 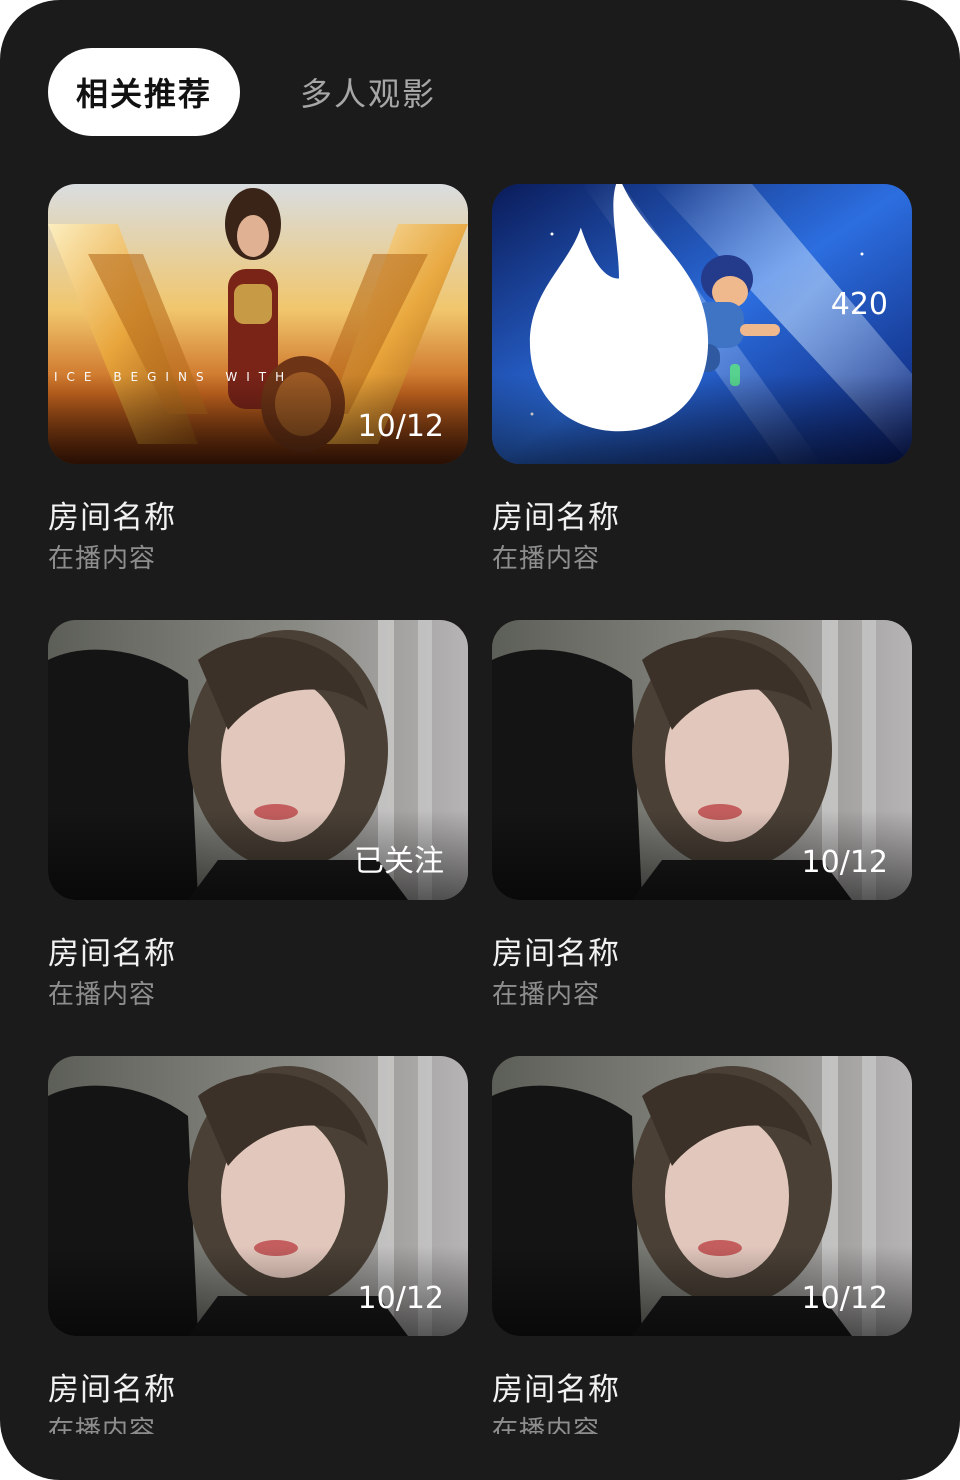 I want to click on followed-badge: 已关注, so click(x=399, y=861).